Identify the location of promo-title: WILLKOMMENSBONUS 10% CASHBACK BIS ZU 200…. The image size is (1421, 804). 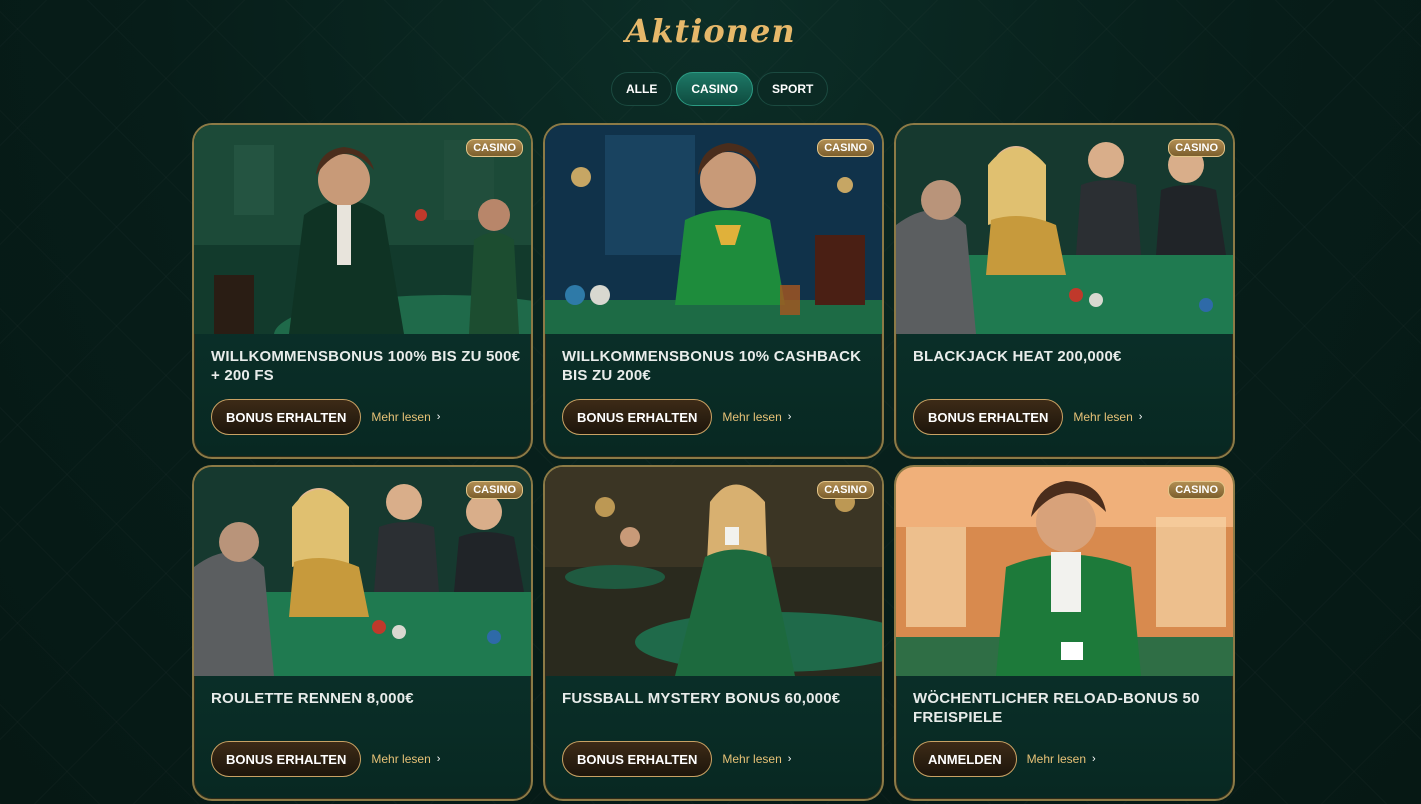
(712, 366).